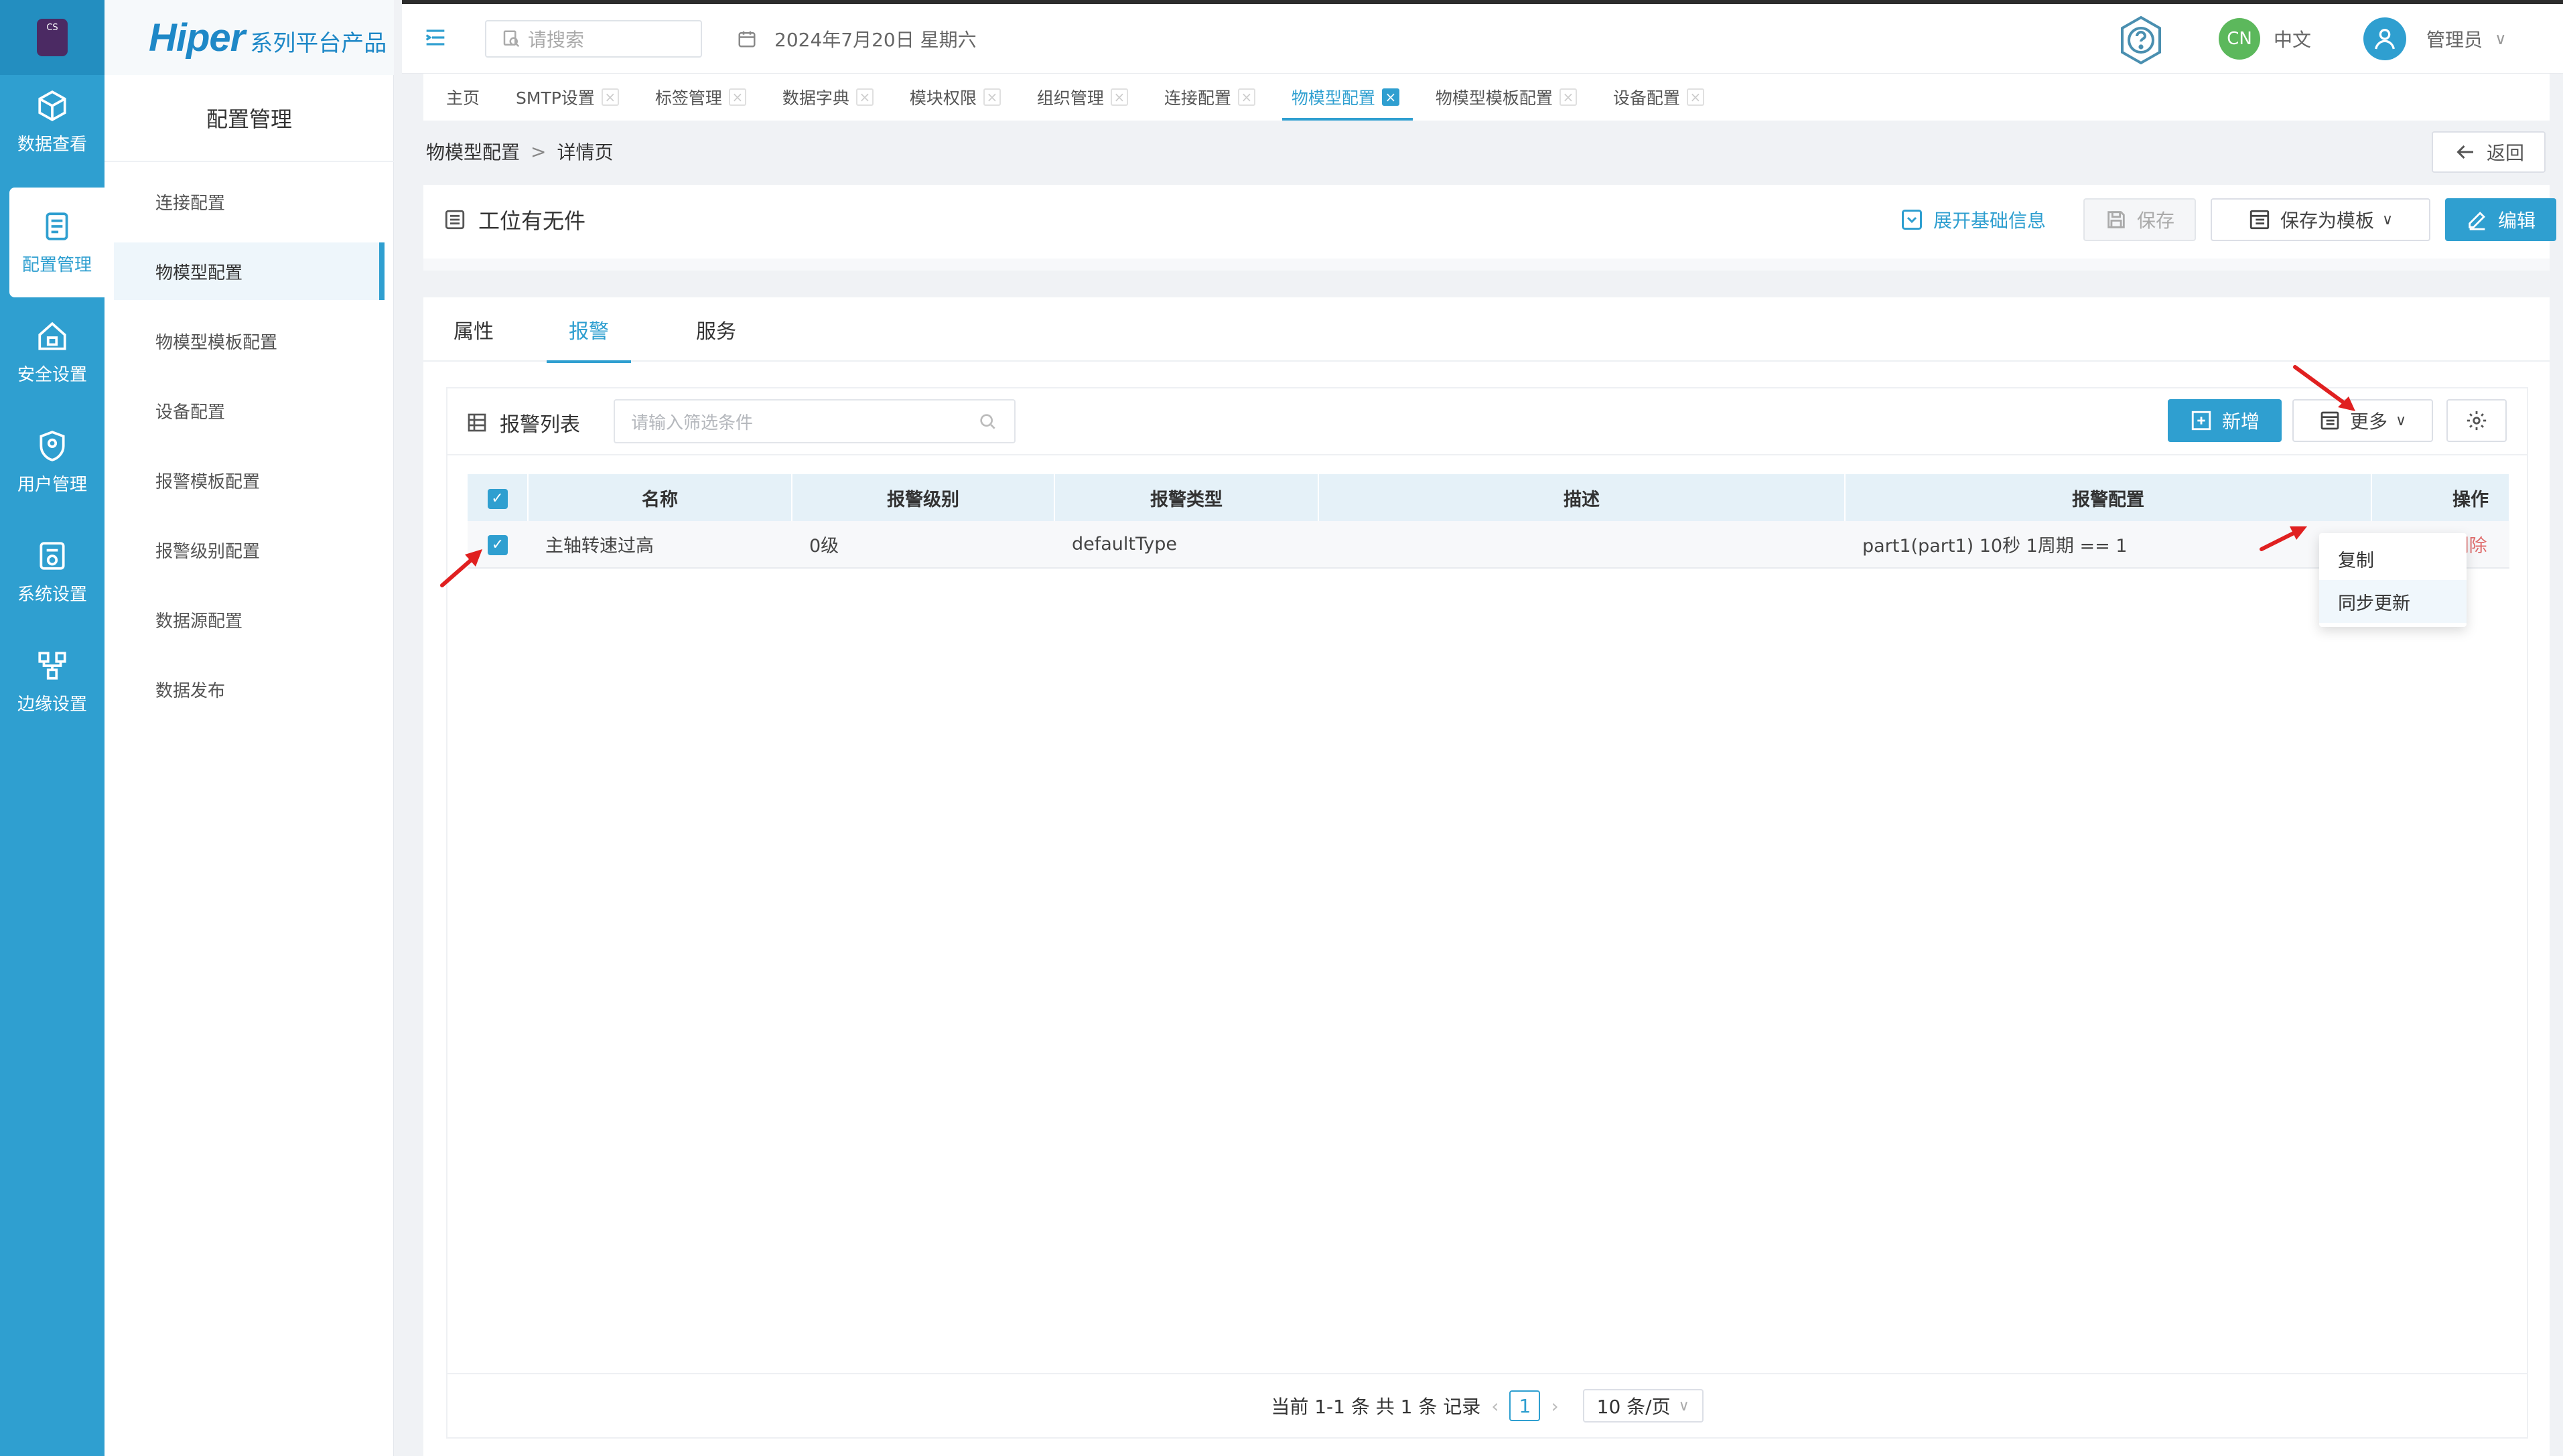  Describe the element at coordinates (2393, 558) in the screenshot. I see `menu-item-copy: 复制` at that location.